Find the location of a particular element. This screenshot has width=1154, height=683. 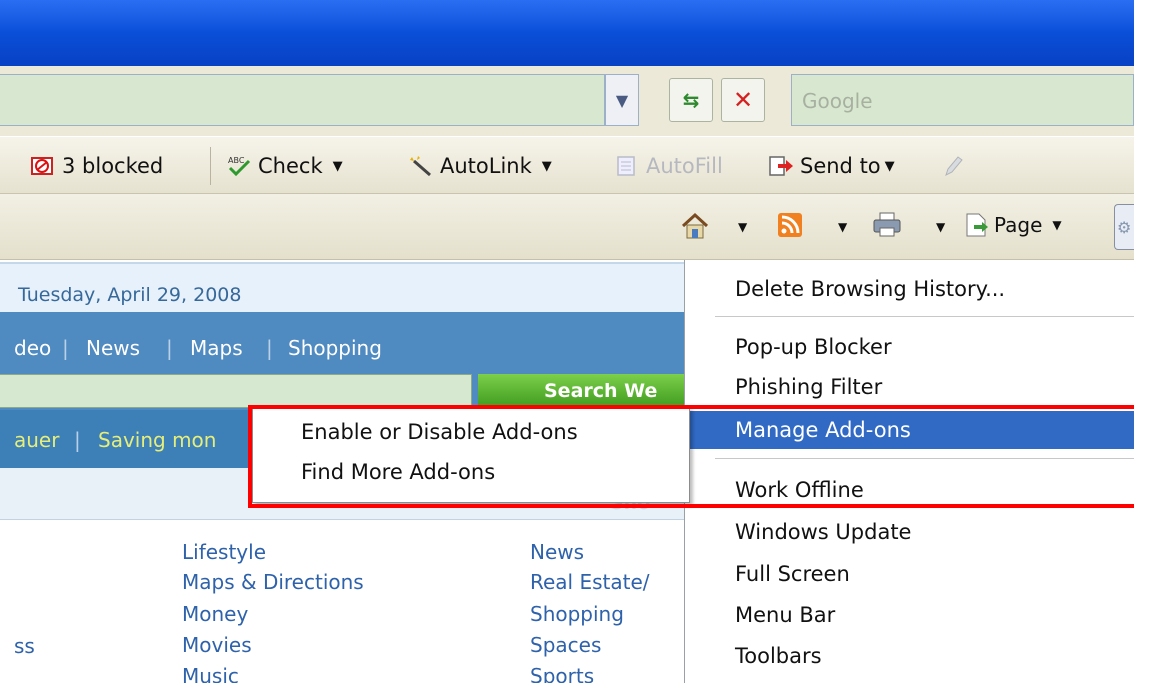

page-menu-button: Page ▼ is located at coordinates (1013, 225).